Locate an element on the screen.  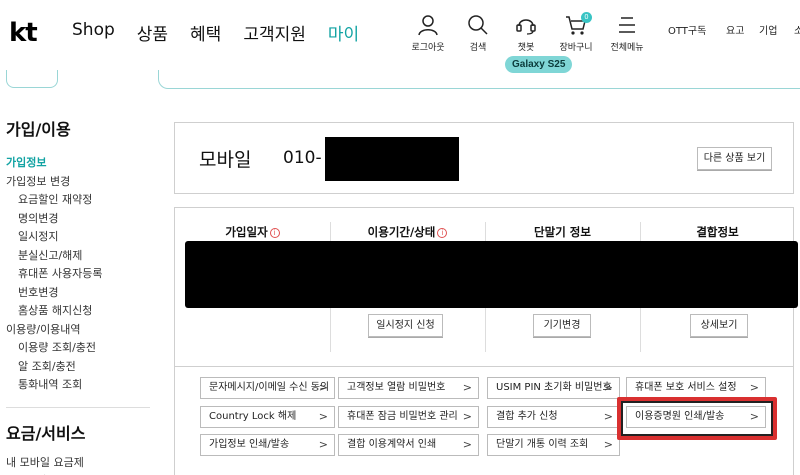
sidebar-item: 가입정보 변경 is located at coordinates (81, 182).